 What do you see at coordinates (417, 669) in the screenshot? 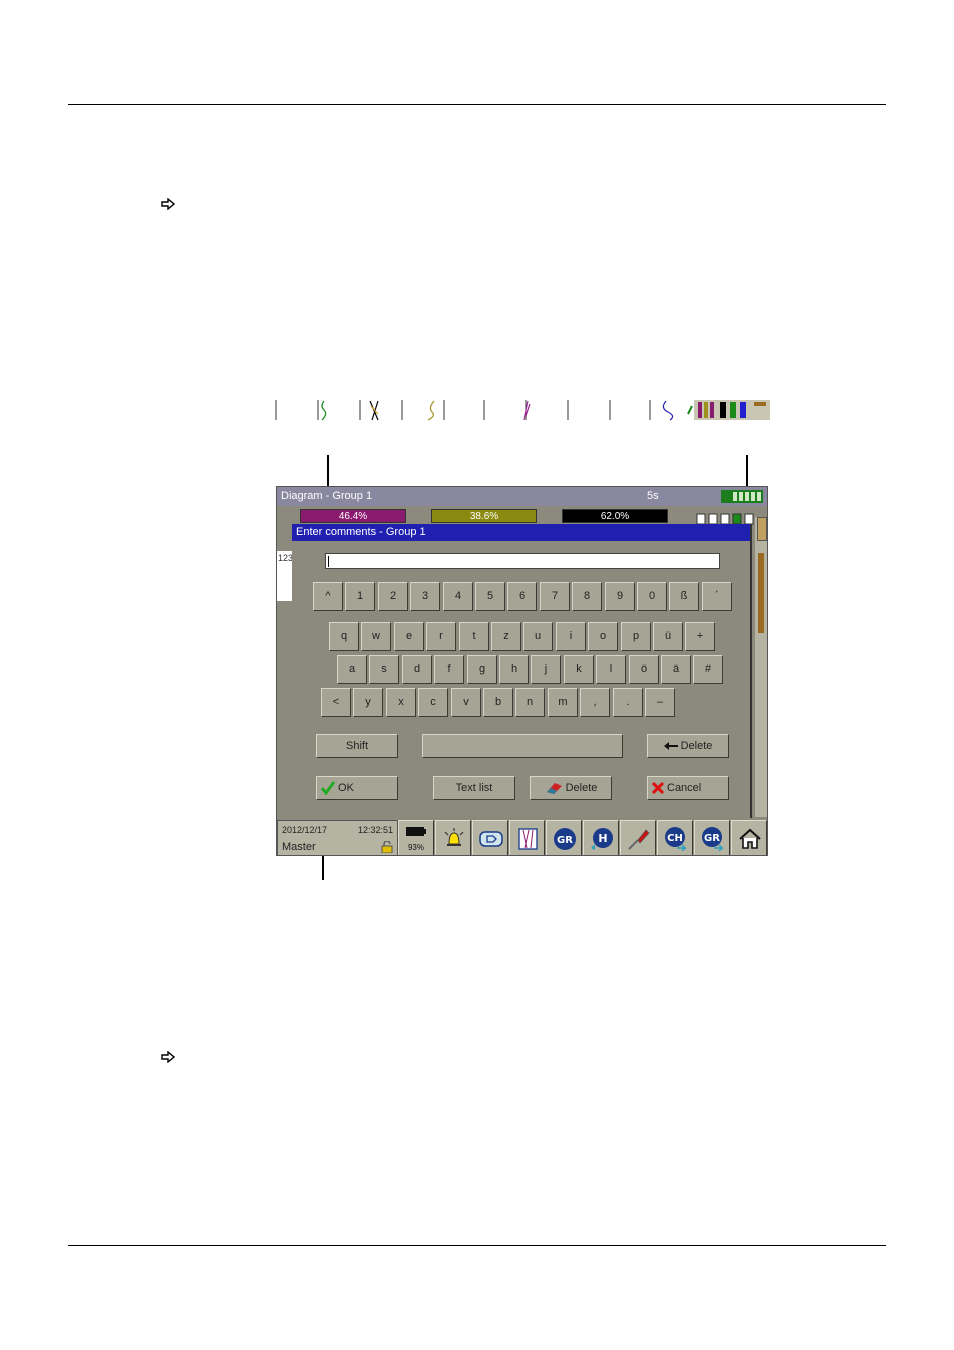
I see `key-2-2: d` at bounding box center [417, 669].